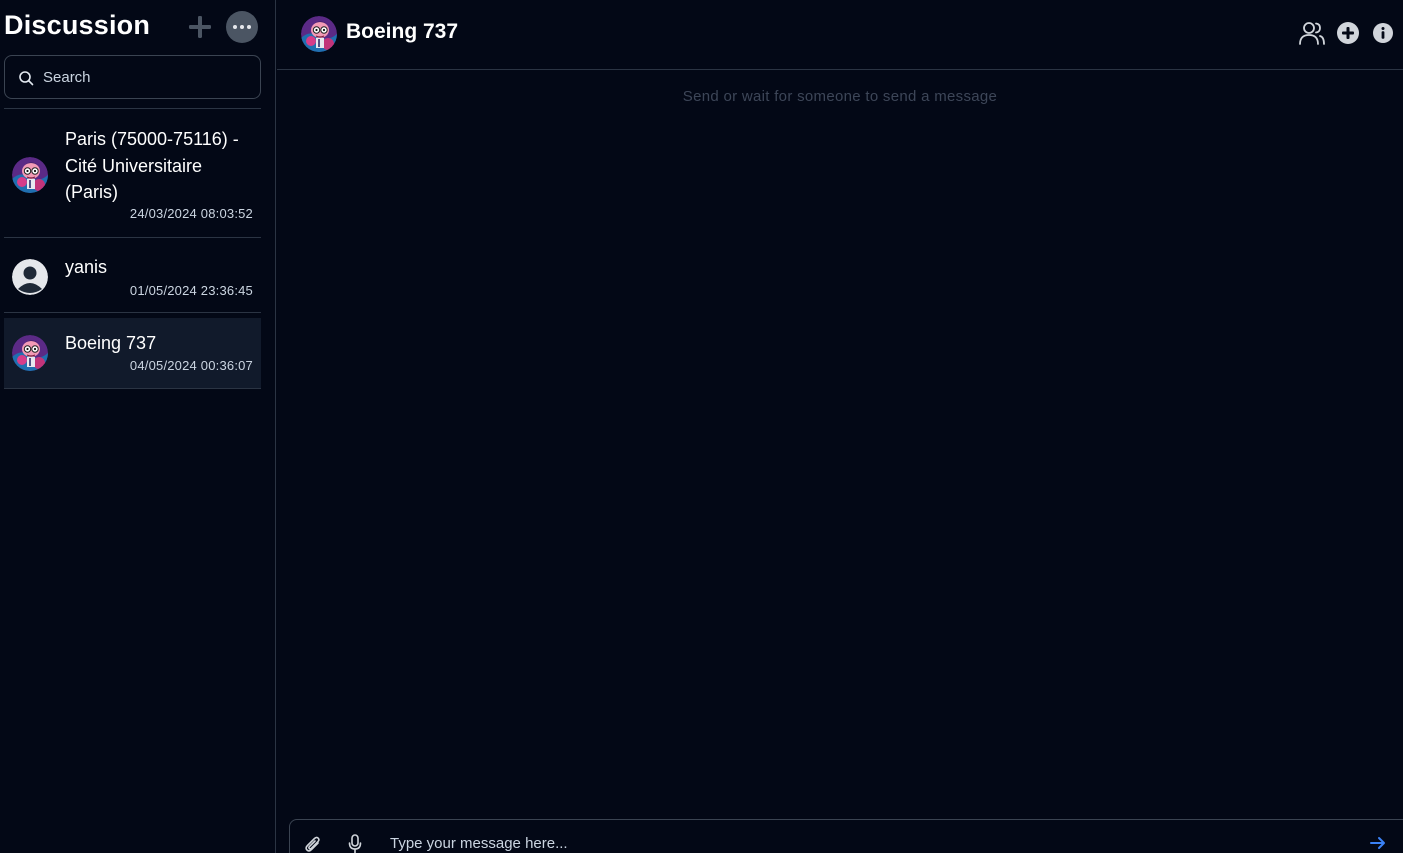  Describe the element at coordinates (1383, 33) in the screenshot. I see `info-icon` at that location.